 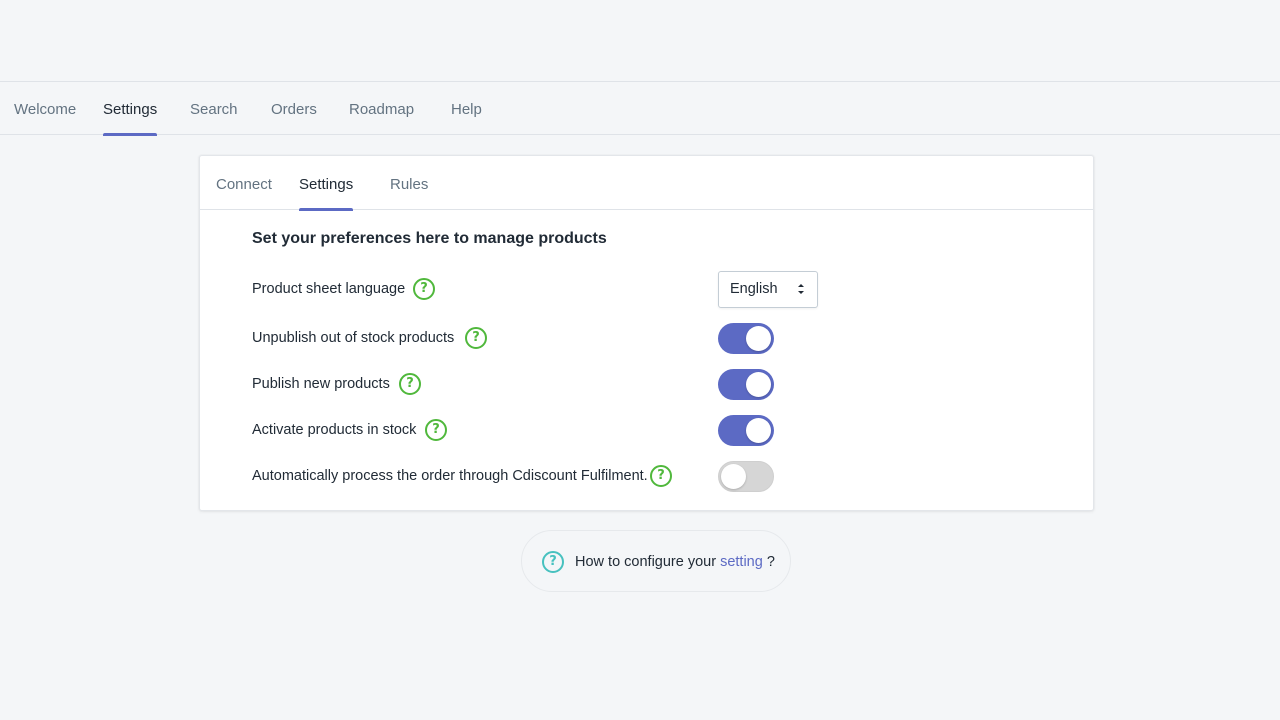 What do you see at coordinates (640, 41) in the screenshot?
I see `top-bar` at bounding box center [640, 41].